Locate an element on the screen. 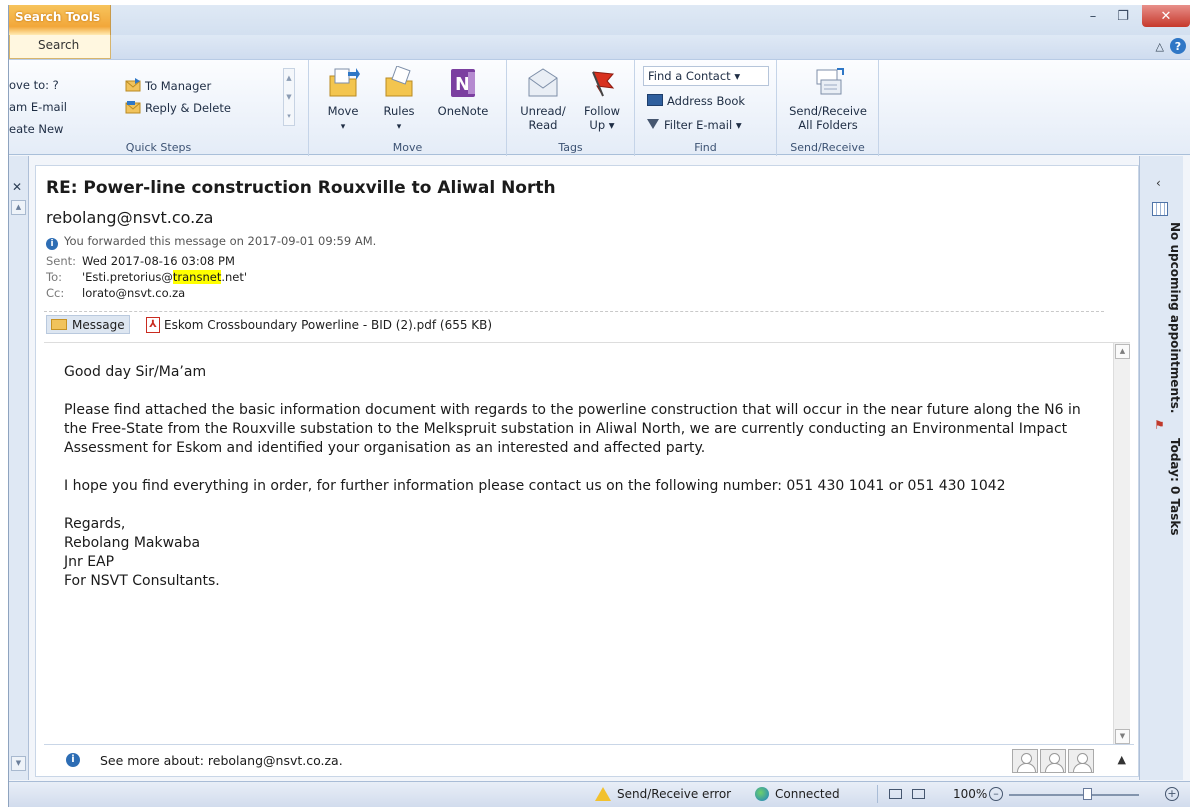 This screenshot has height=807, width=1190. close-button: ✕ is located at coordinates (1166, 16).